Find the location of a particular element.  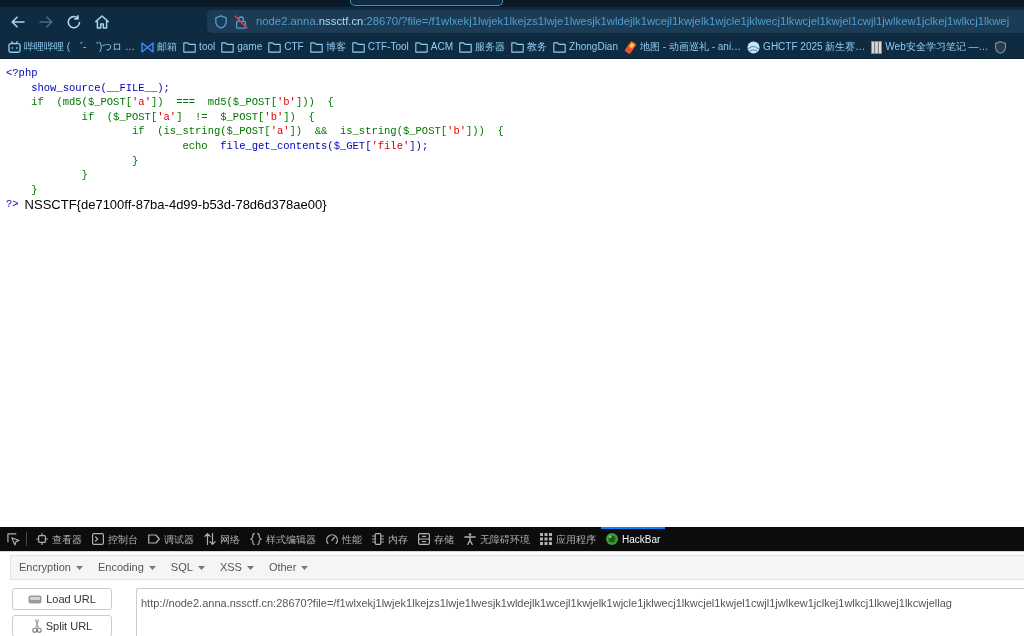

devtools-tab: 性能 is located at coordinates (344, 539).